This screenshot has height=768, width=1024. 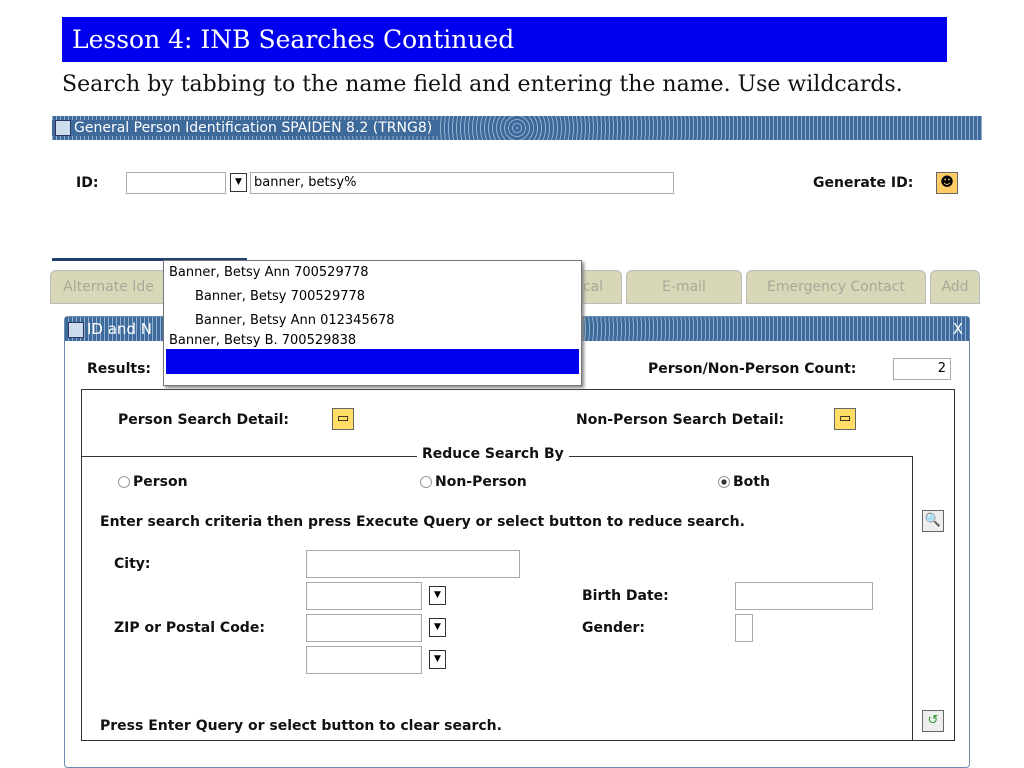 I want to click on reduce-search-heading: Reduce Search By, so click(x=493, y=454).